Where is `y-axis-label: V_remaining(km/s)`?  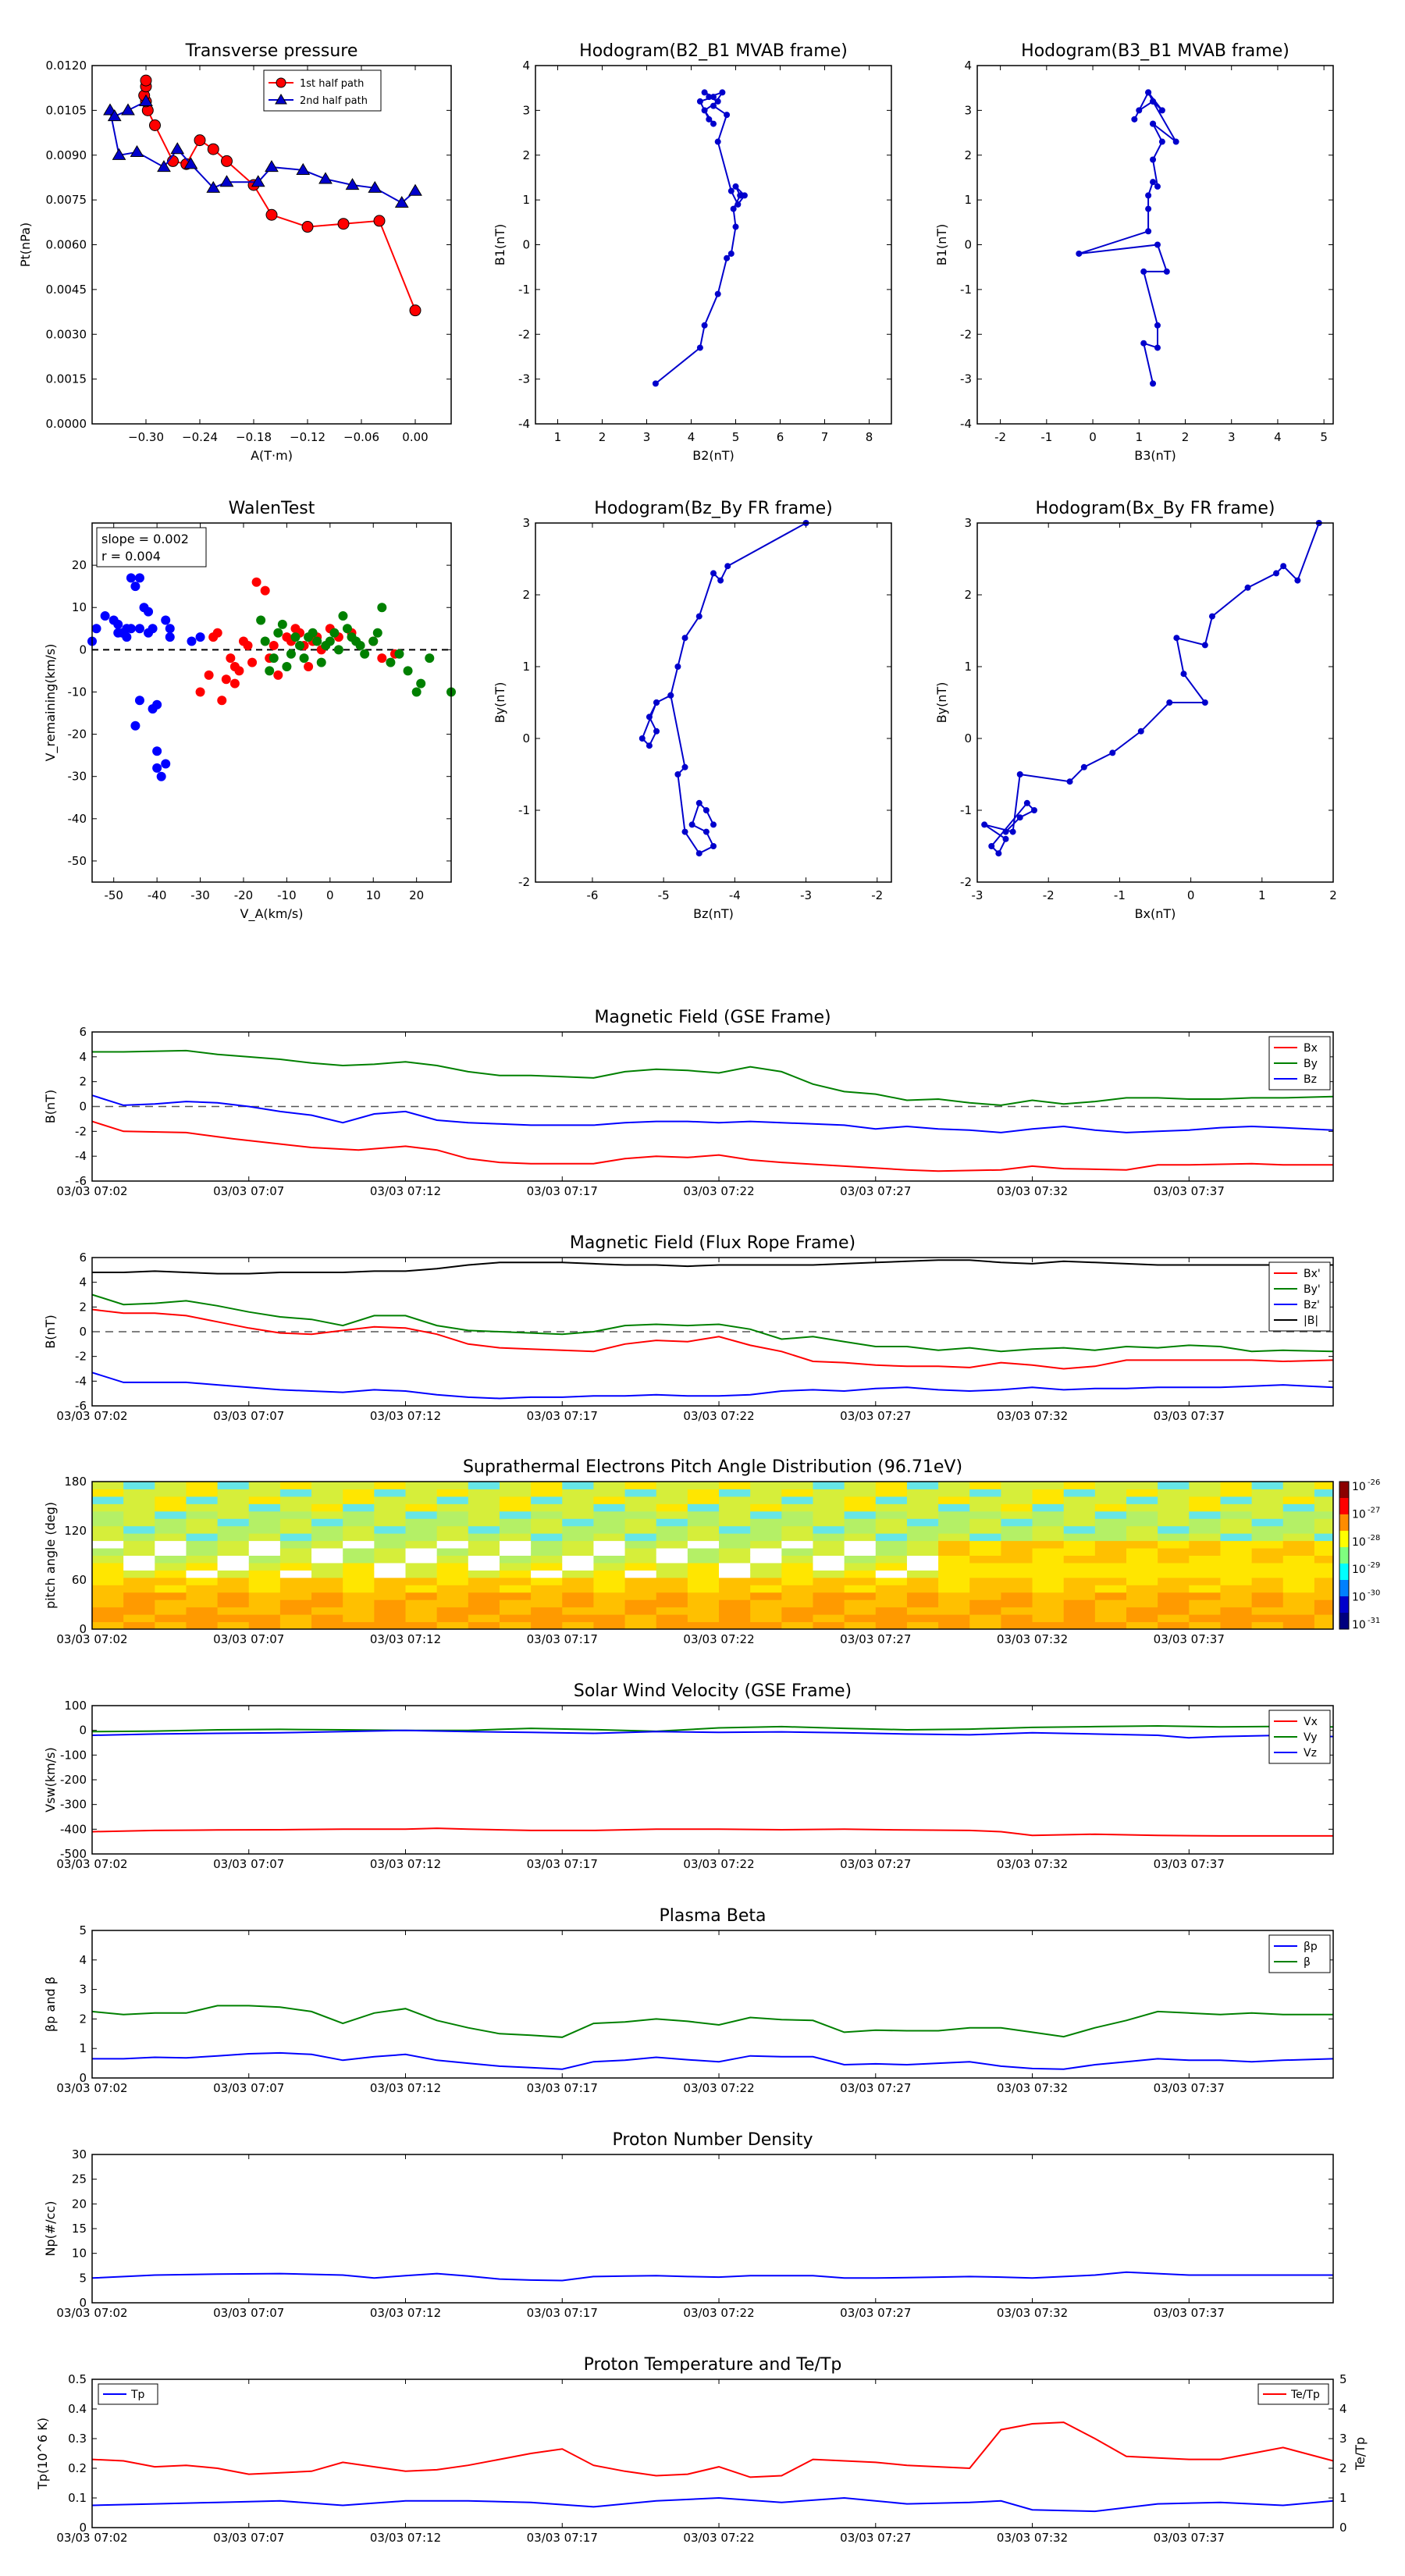
y-axis-label: V_remaining(km/s) is located at coordinates (51, 703).